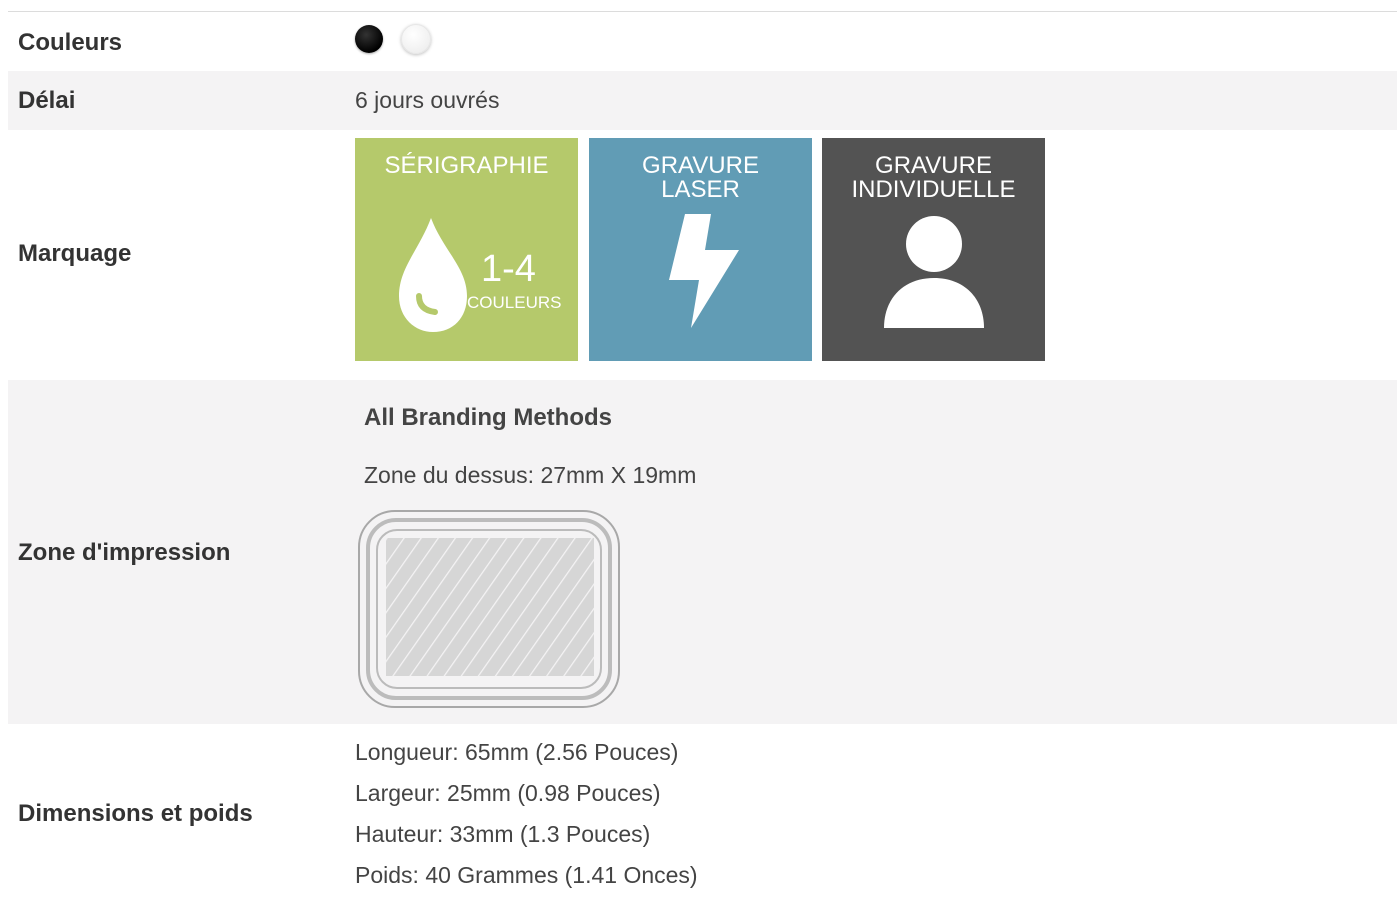 This screenshot has width=1397, height=904. I want to click on spec-row-colors: Couleurs, so click(702, 41).